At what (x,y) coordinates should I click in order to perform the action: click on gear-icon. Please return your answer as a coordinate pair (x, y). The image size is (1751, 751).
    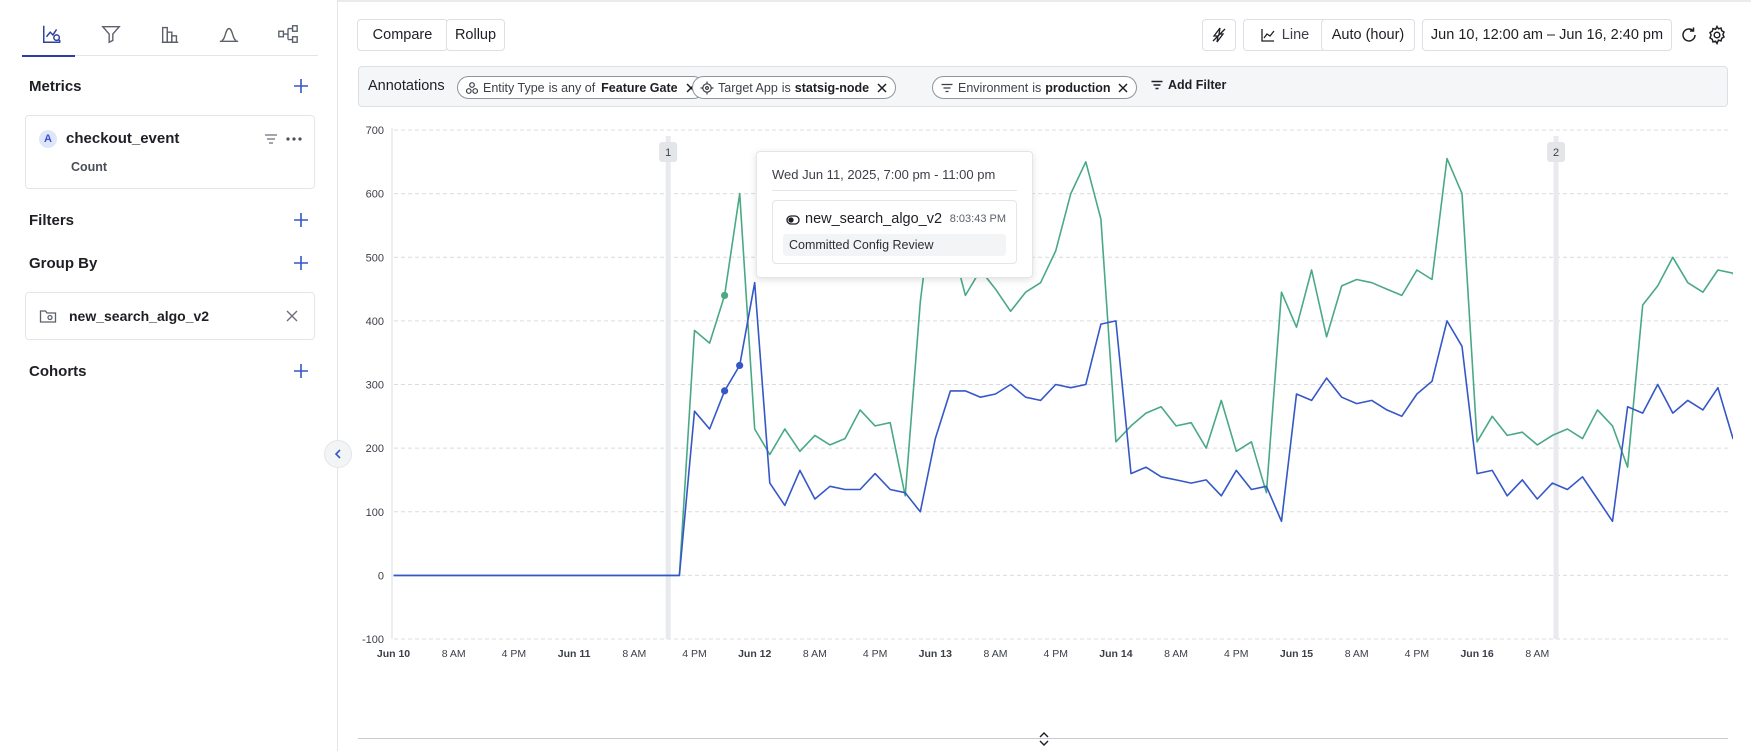
    Looking at the image, I should click on (1717, 35).